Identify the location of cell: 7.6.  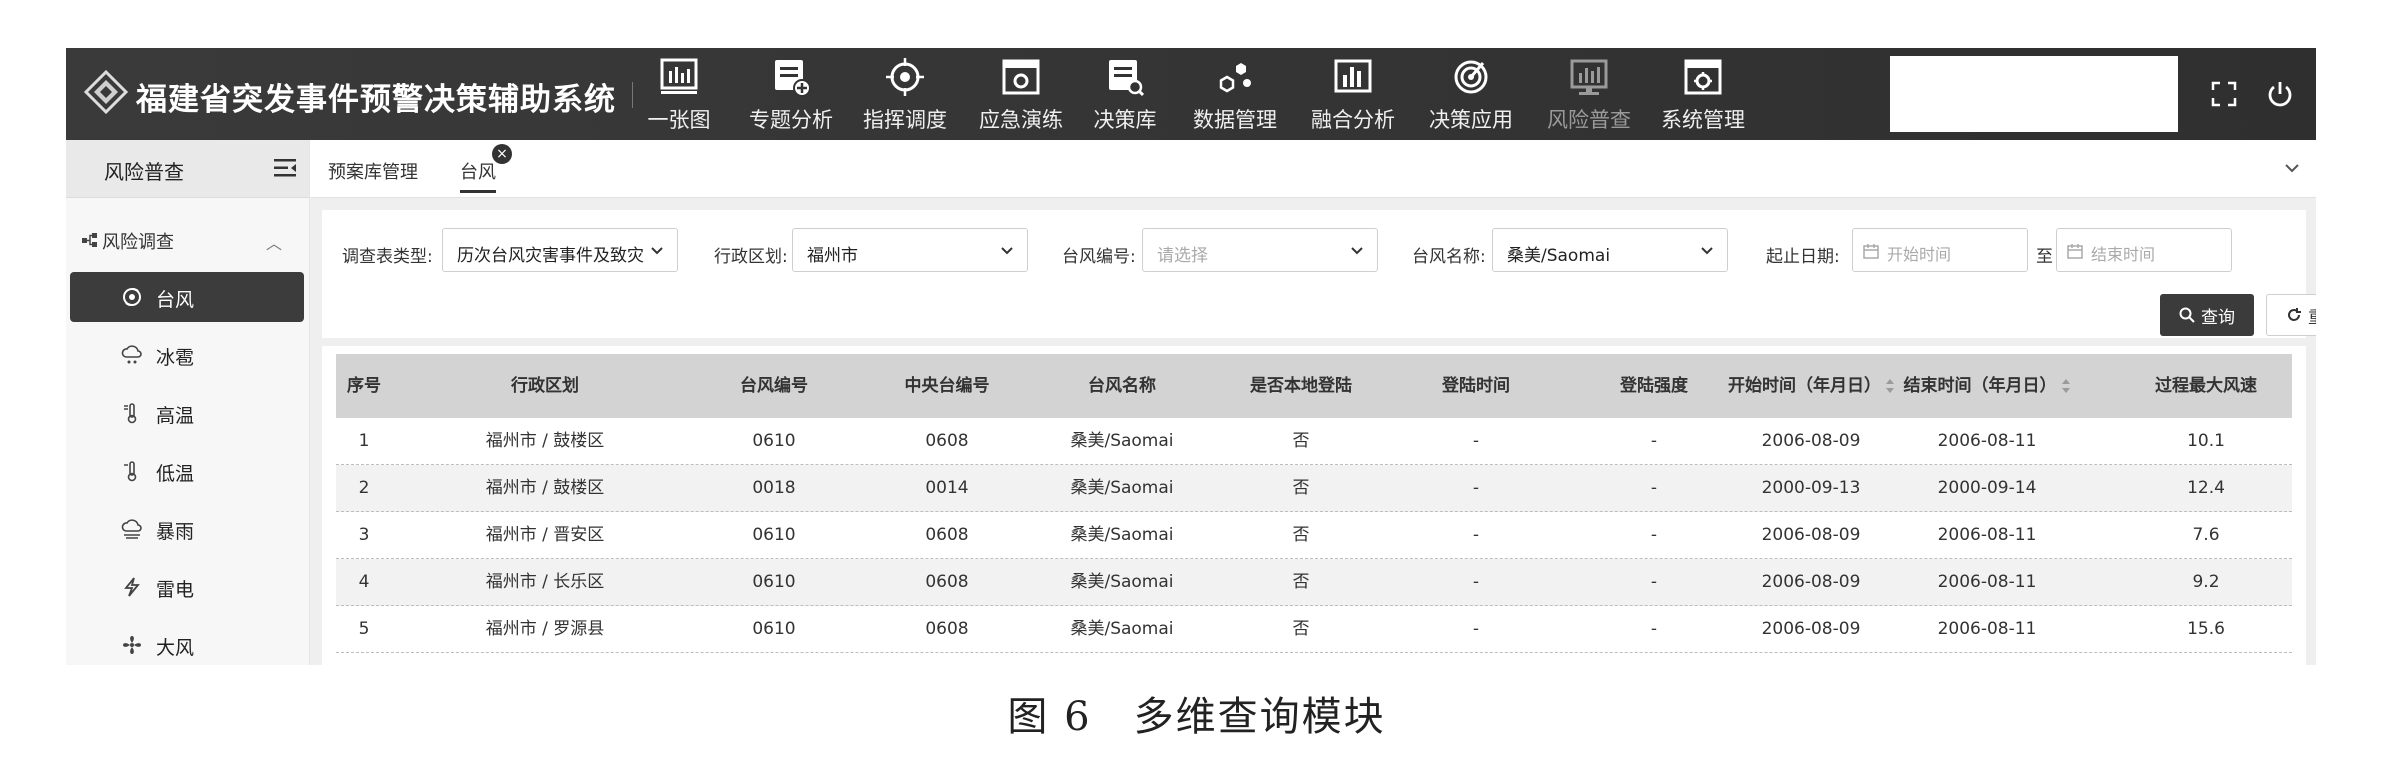
(2206, 535).